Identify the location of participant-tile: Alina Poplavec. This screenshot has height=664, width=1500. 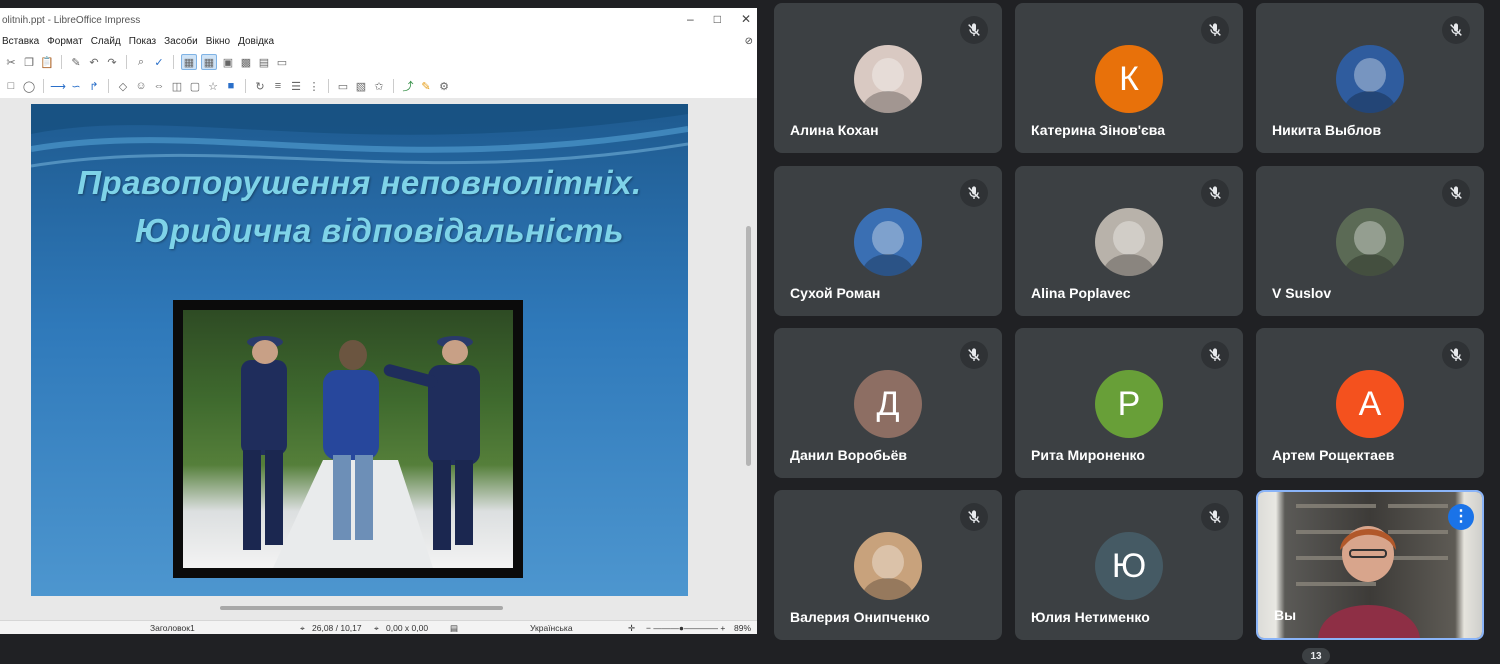
(1129, 241).